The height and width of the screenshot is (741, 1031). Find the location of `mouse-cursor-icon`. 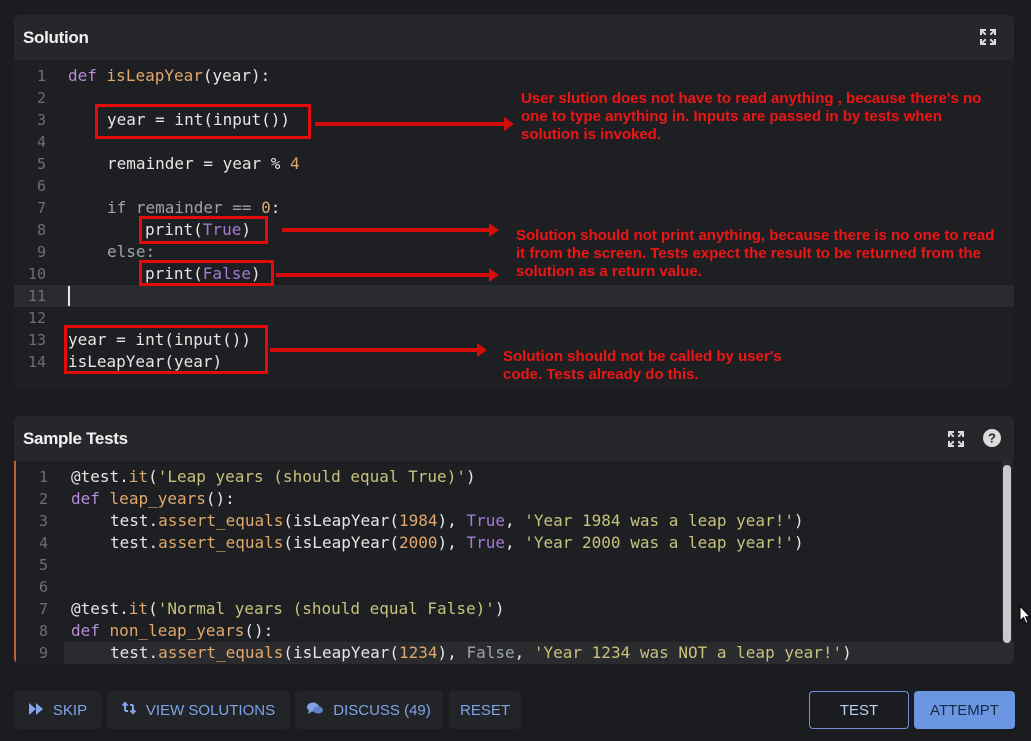

mouse-cursor-icon is located at coordinates (1025, 615).